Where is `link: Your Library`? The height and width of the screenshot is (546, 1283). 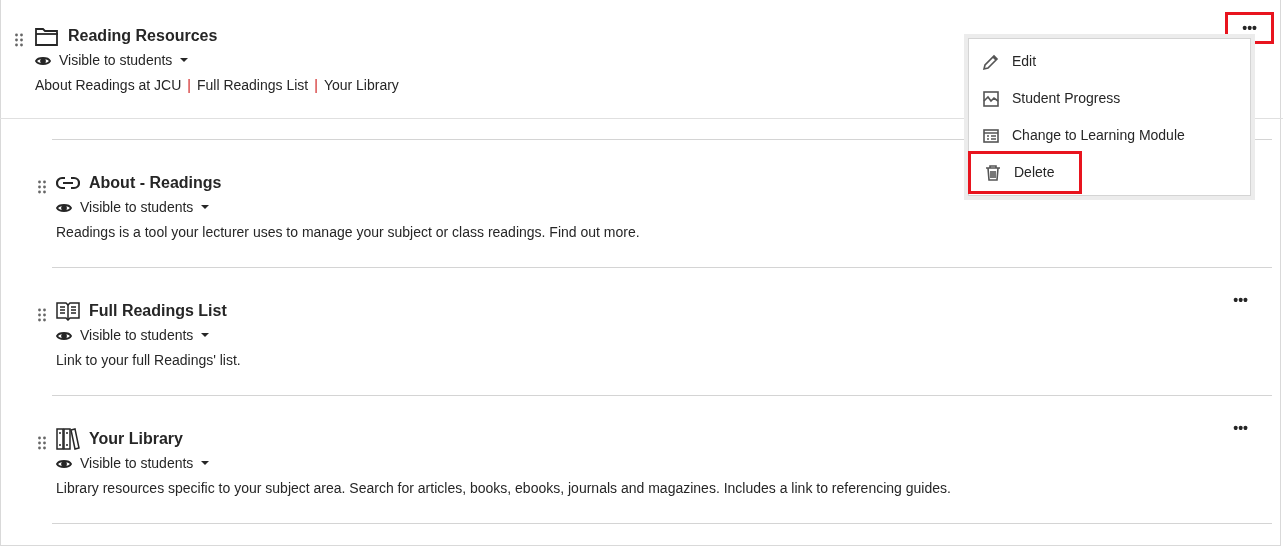
link: Your Library is located at coordinates (361, 85).